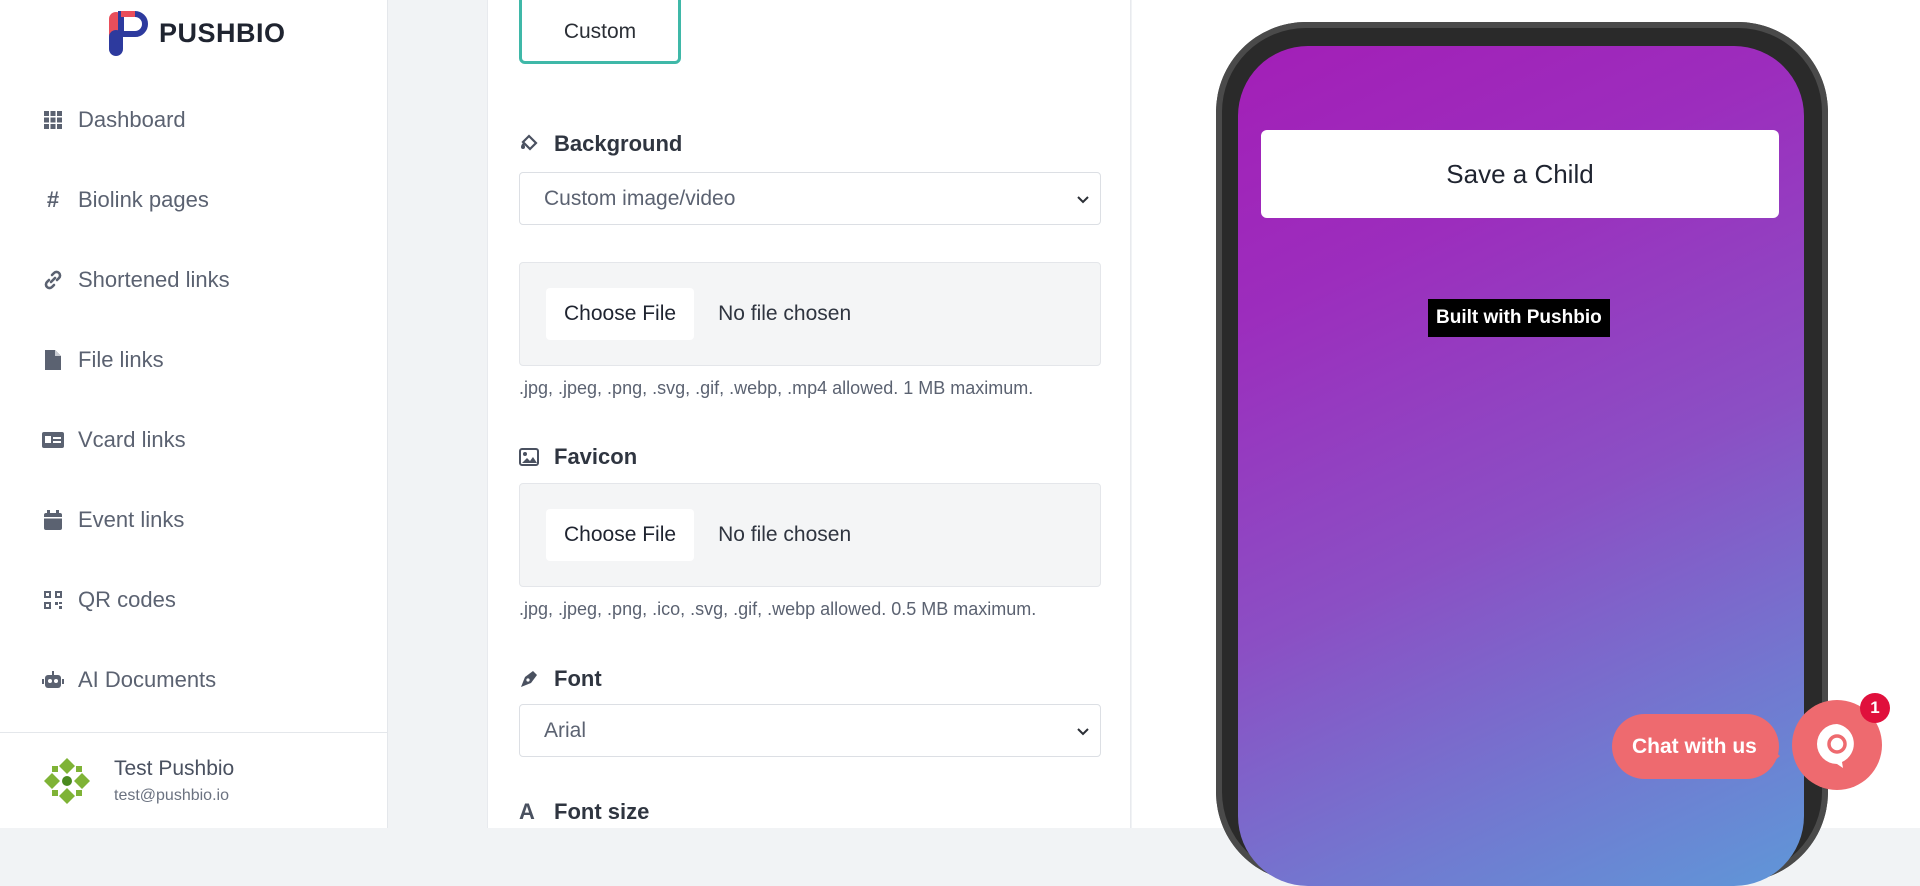 The image size is (1920, 886). I want to click on chat-bubble-tail, so click(1773, 756).